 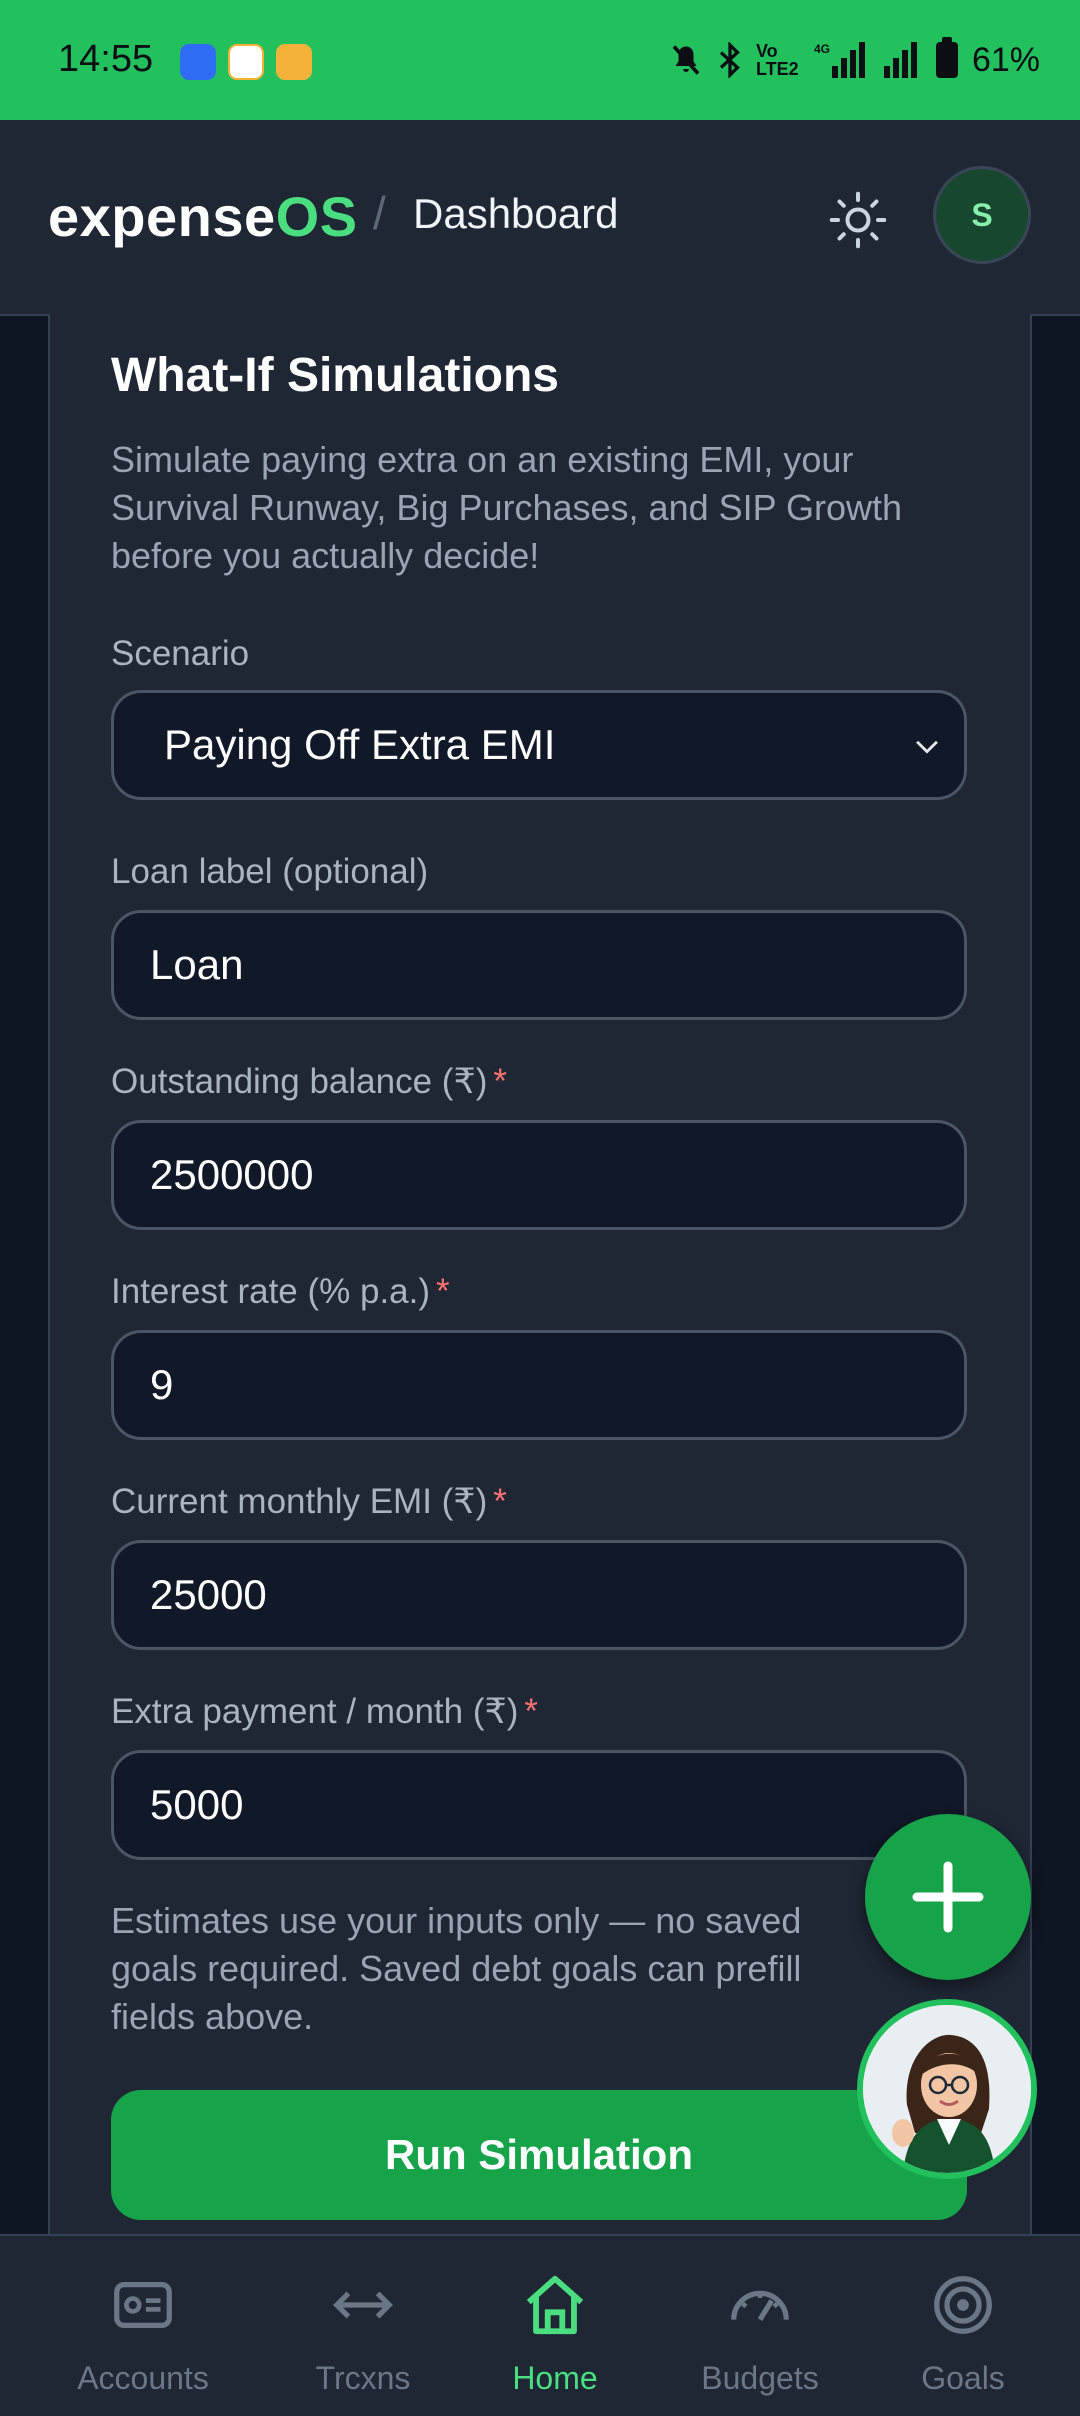 What do you see at coordinates (539, 1595) in the screenshot?
I see `emi-input: 25000` at bounding box center [539, 1595].